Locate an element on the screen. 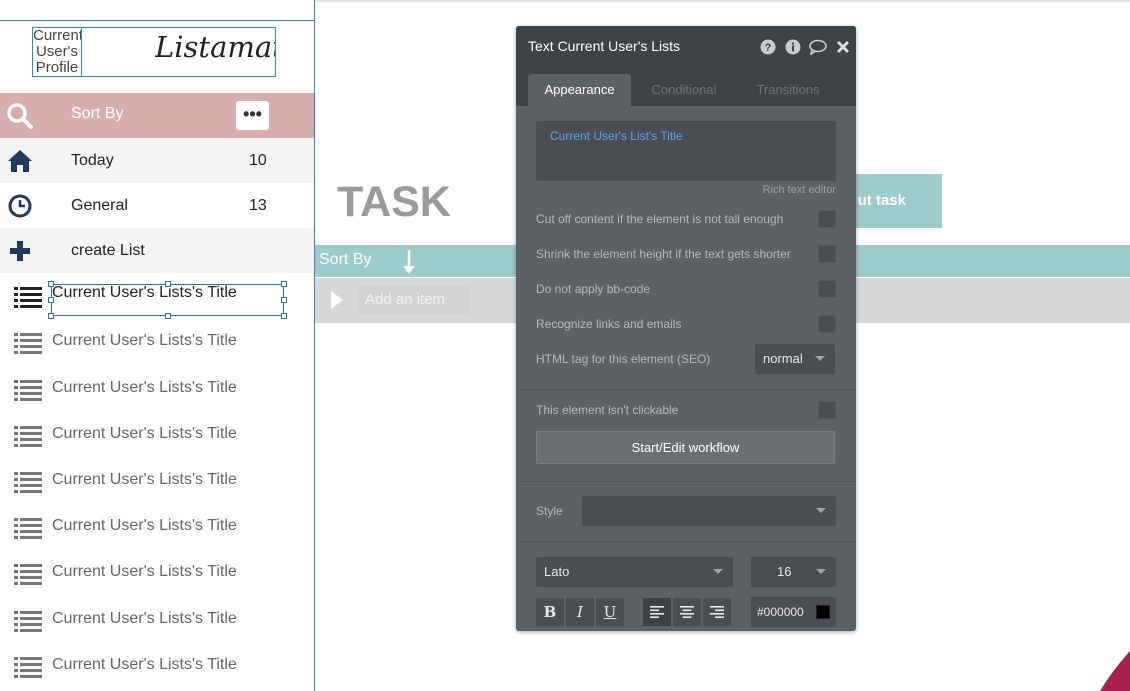 This screenshot has height=691, width=1130. align-left-button is located at coordinates (657, 612).